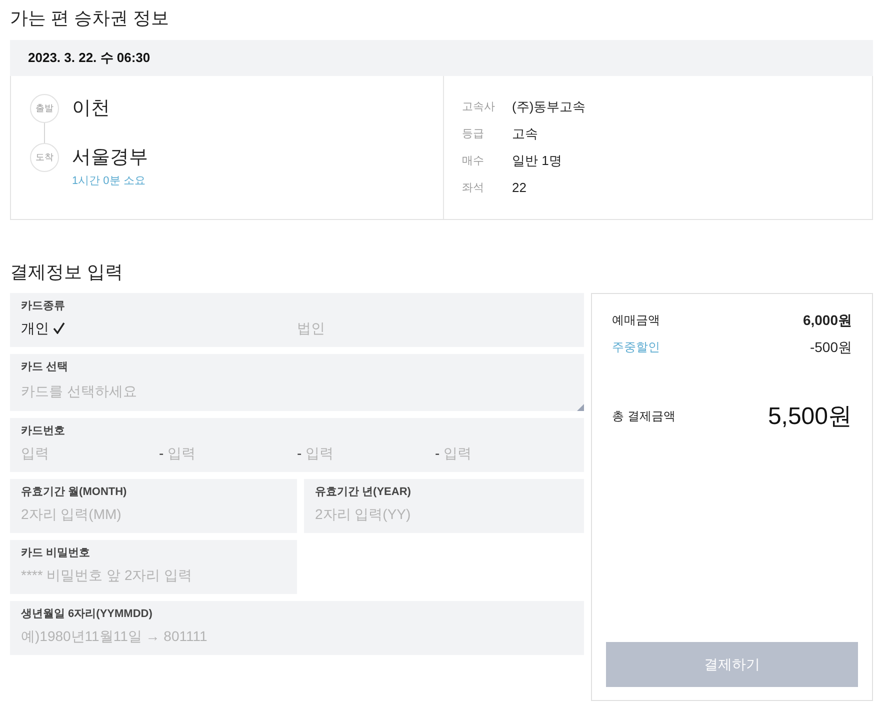  I want to click on price-label: 주중할인, so click(636, 347).